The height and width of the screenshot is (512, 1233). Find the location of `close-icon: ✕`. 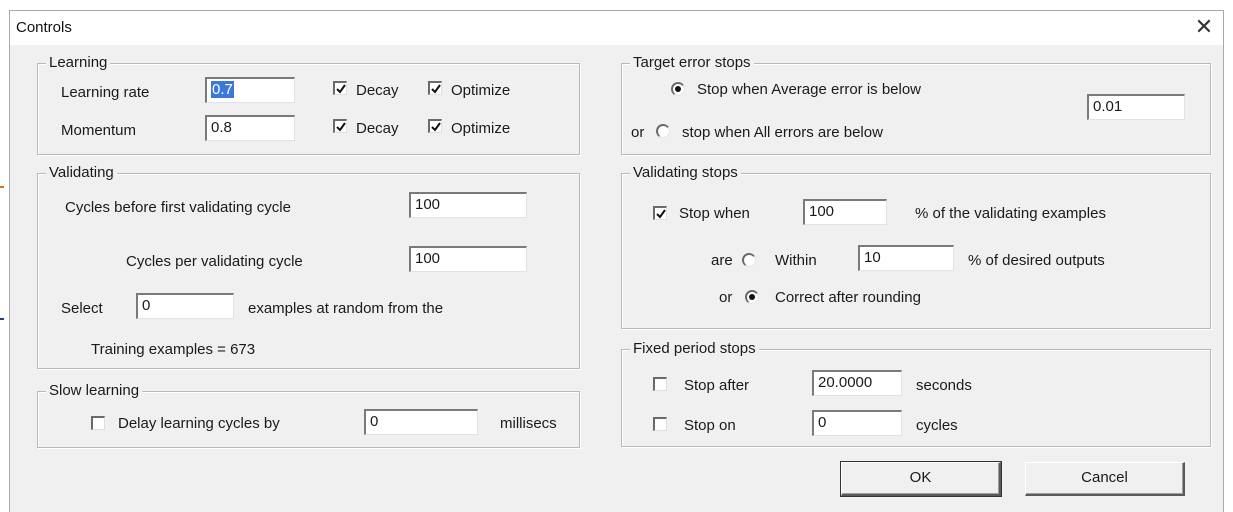

close-icon: ✕ is located at coordinates (1204, 28).